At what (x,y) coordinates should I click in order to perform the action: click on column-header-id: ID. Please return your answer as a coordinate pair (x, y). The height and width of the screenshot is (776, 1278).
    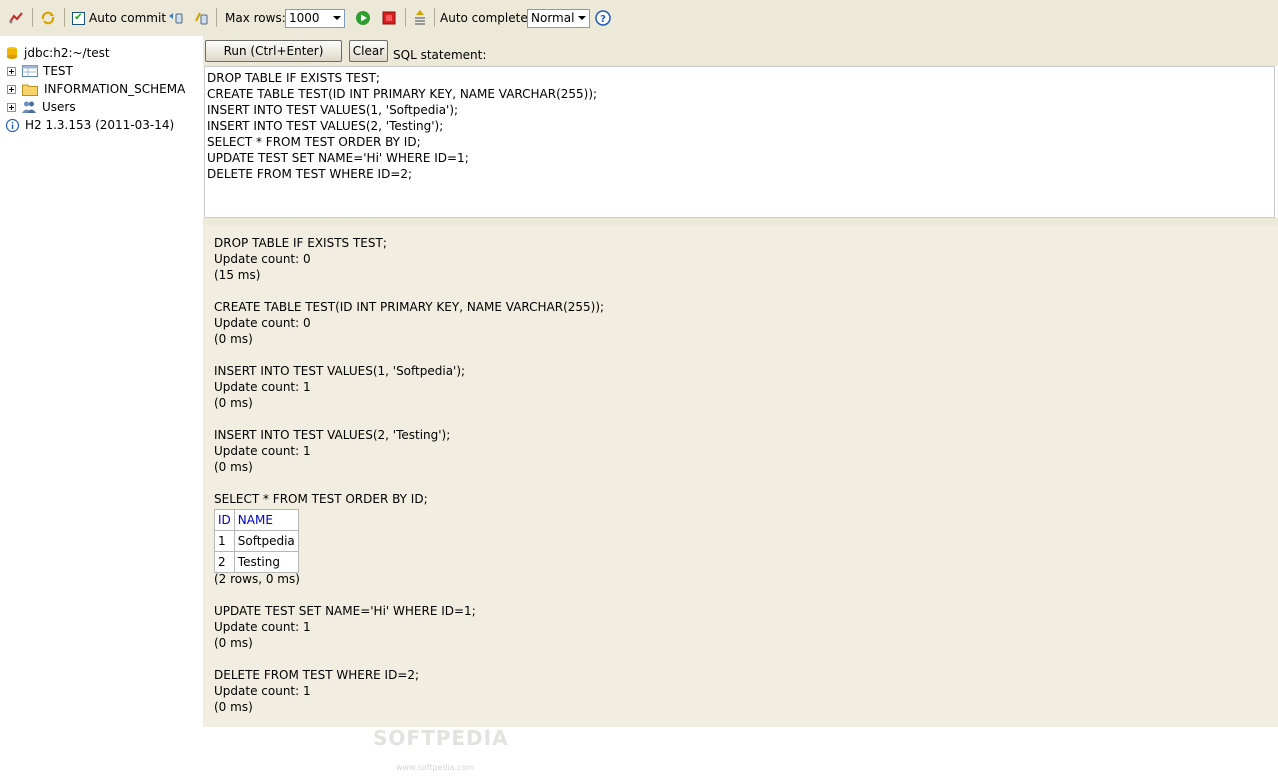
    Looking at the image, I should click on (224, 520).